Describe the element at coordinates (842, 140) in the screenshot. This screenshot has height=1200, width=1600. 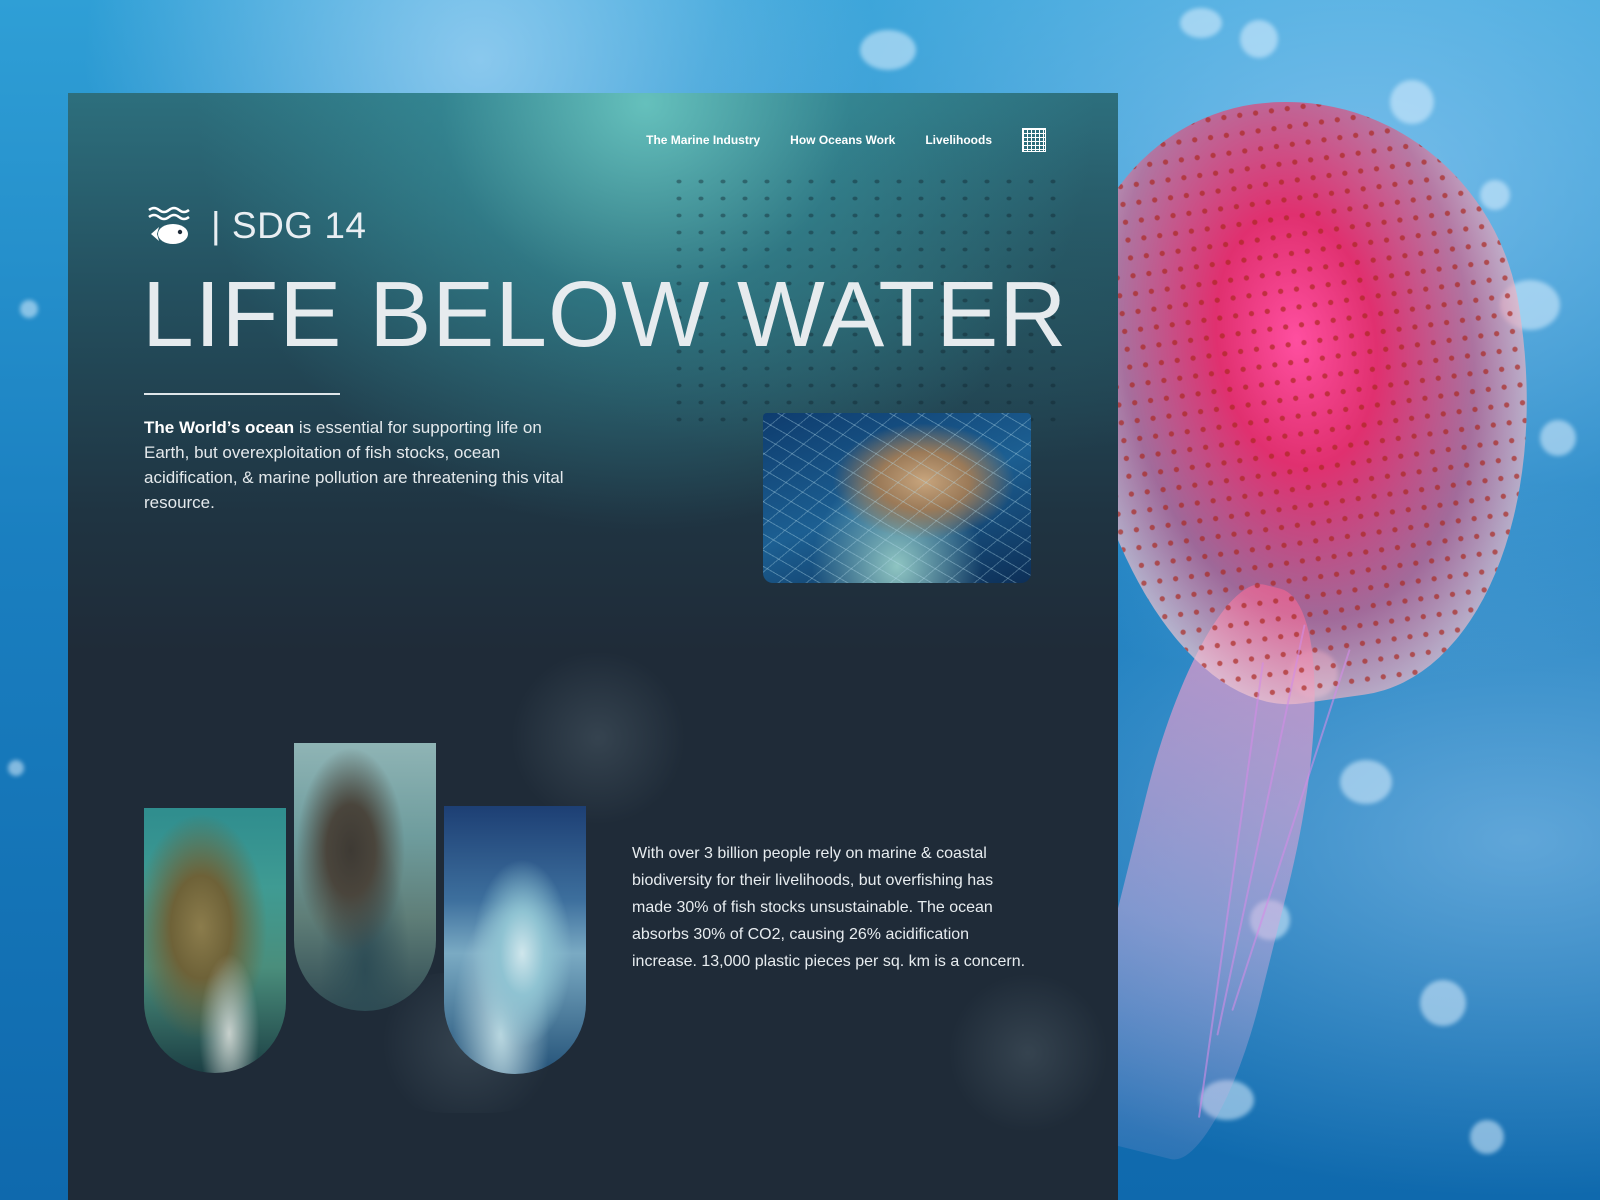
I see `nav-how-oceans-work: How Oceans Work` at that location.